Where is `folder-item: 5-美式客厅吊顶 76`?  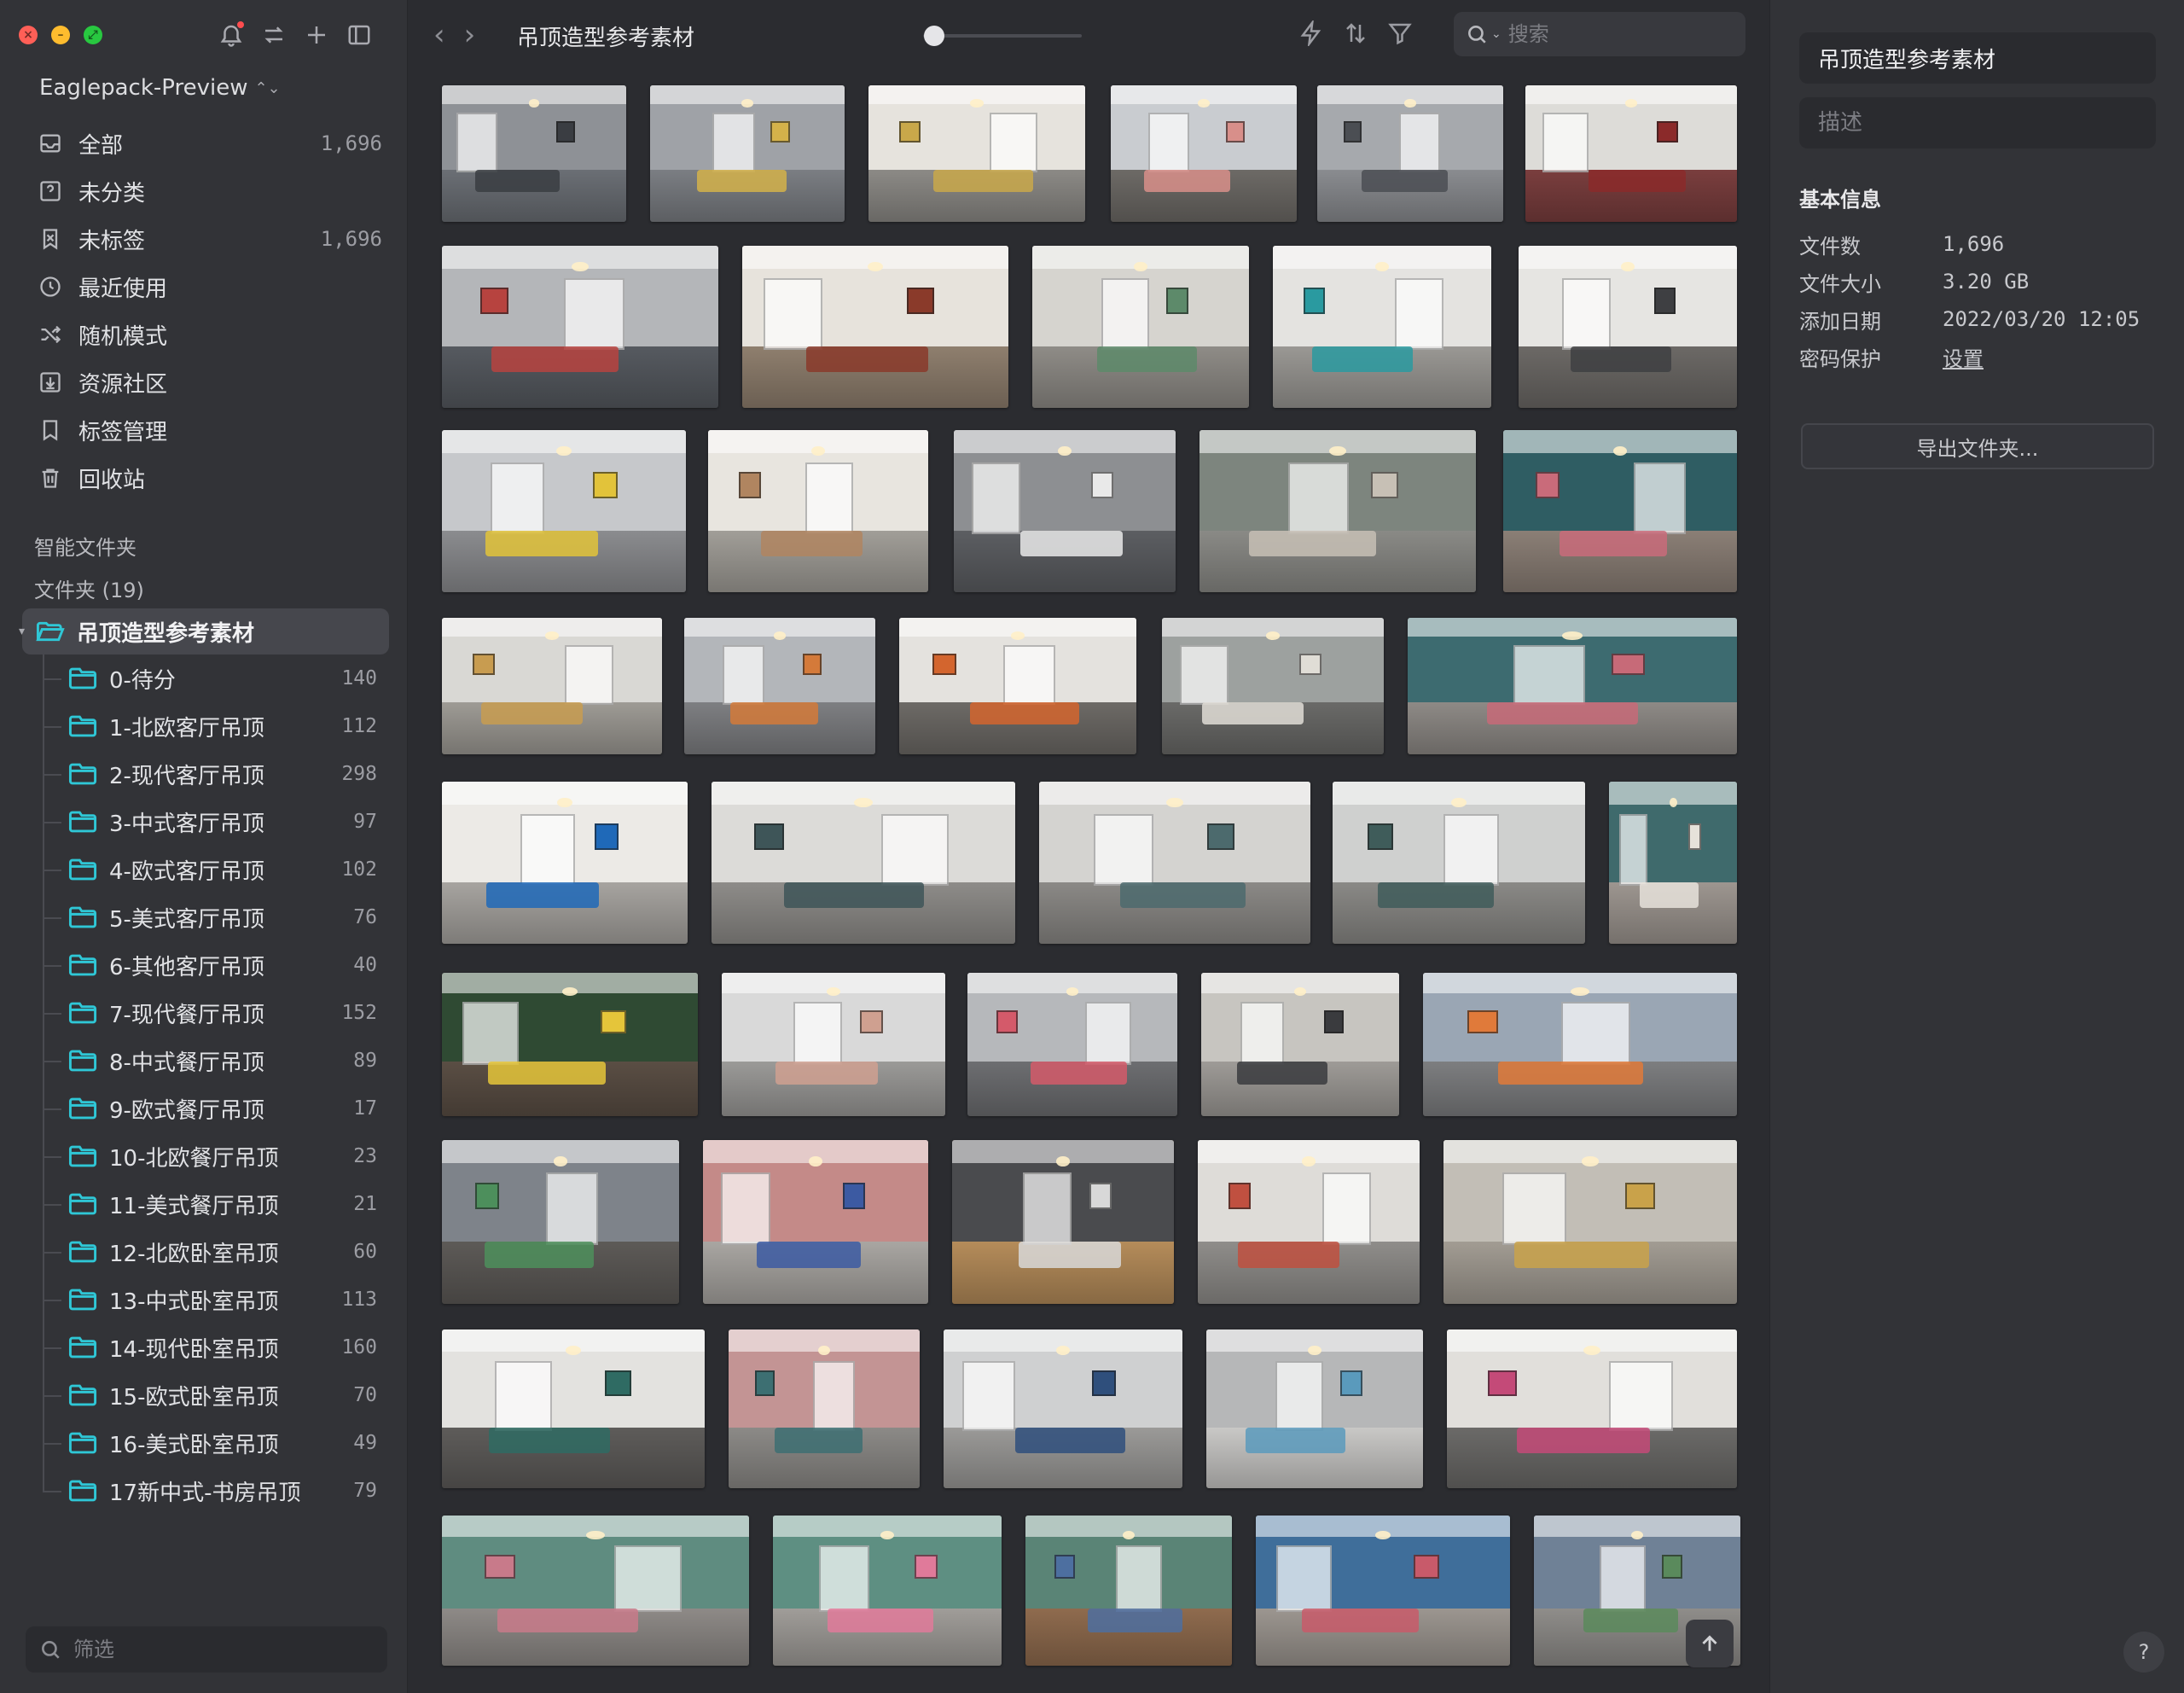 folder-item: 5-美式客厅吊顶 76 is located at coordinates (206, 917).